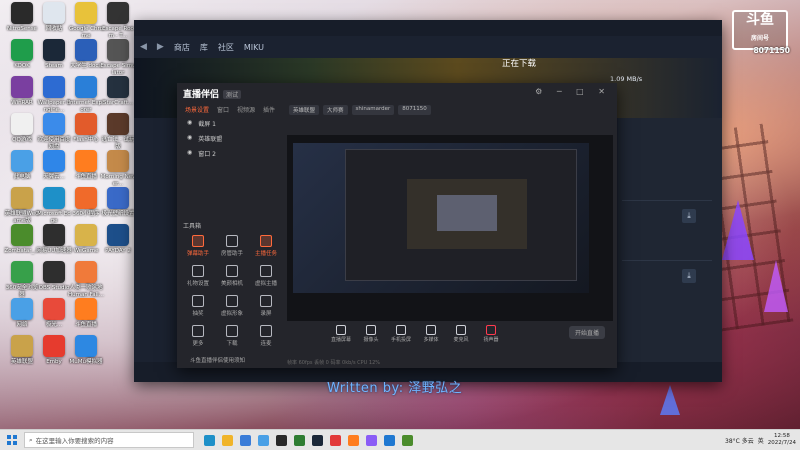  What do you see at coordinates (22, 279) in the screenshot?
I see `desktop-icon-360: 360安全浏览器` at bounding box center [22, 279].